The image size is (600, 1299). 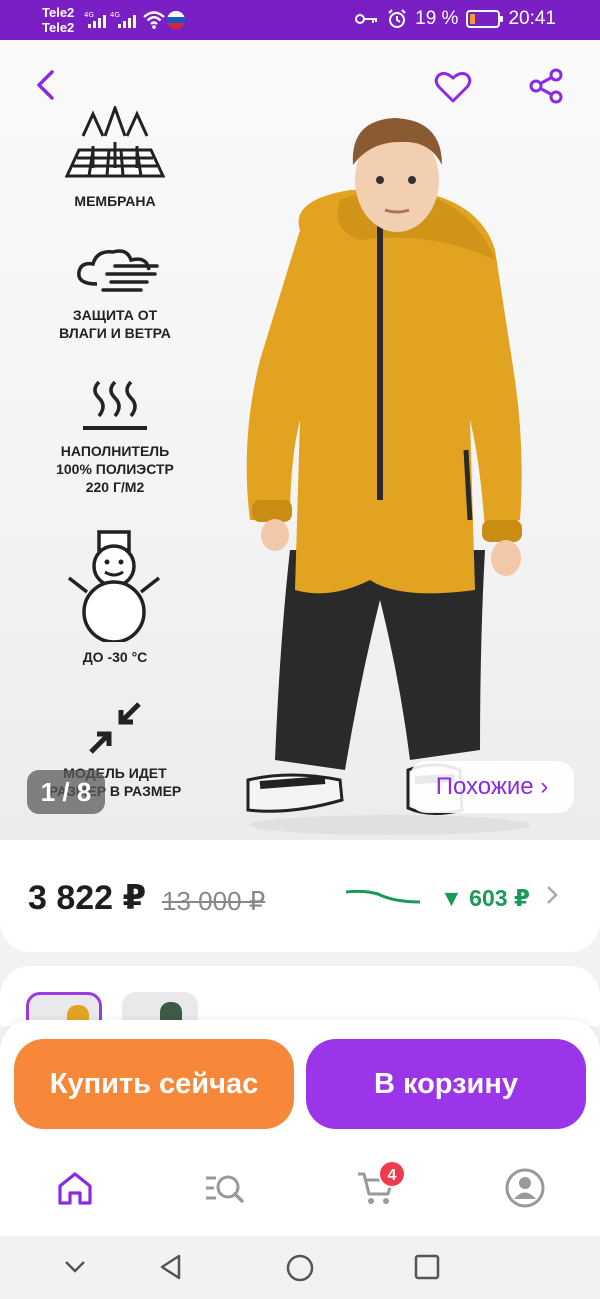 I want to click on battery-percent: 19 %, so click(x=437, y=18).